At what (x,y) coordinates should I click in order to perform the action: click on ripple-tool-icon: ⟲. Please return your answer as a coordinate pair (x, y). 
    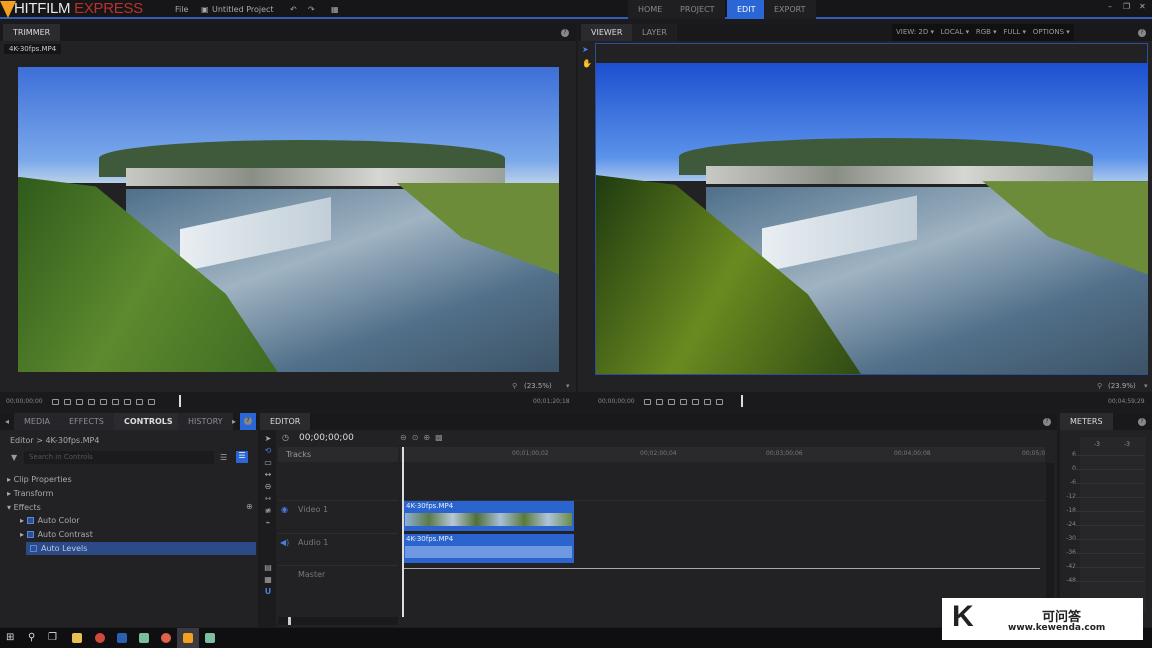
    Looking at the image, I should click on (268, 450).